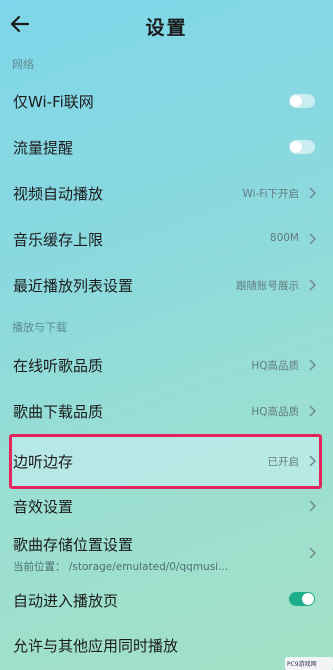  Describe the element at coordinates (58, 366) in the screenshot. I see `setting-label: 在线听歌品质` at that location.